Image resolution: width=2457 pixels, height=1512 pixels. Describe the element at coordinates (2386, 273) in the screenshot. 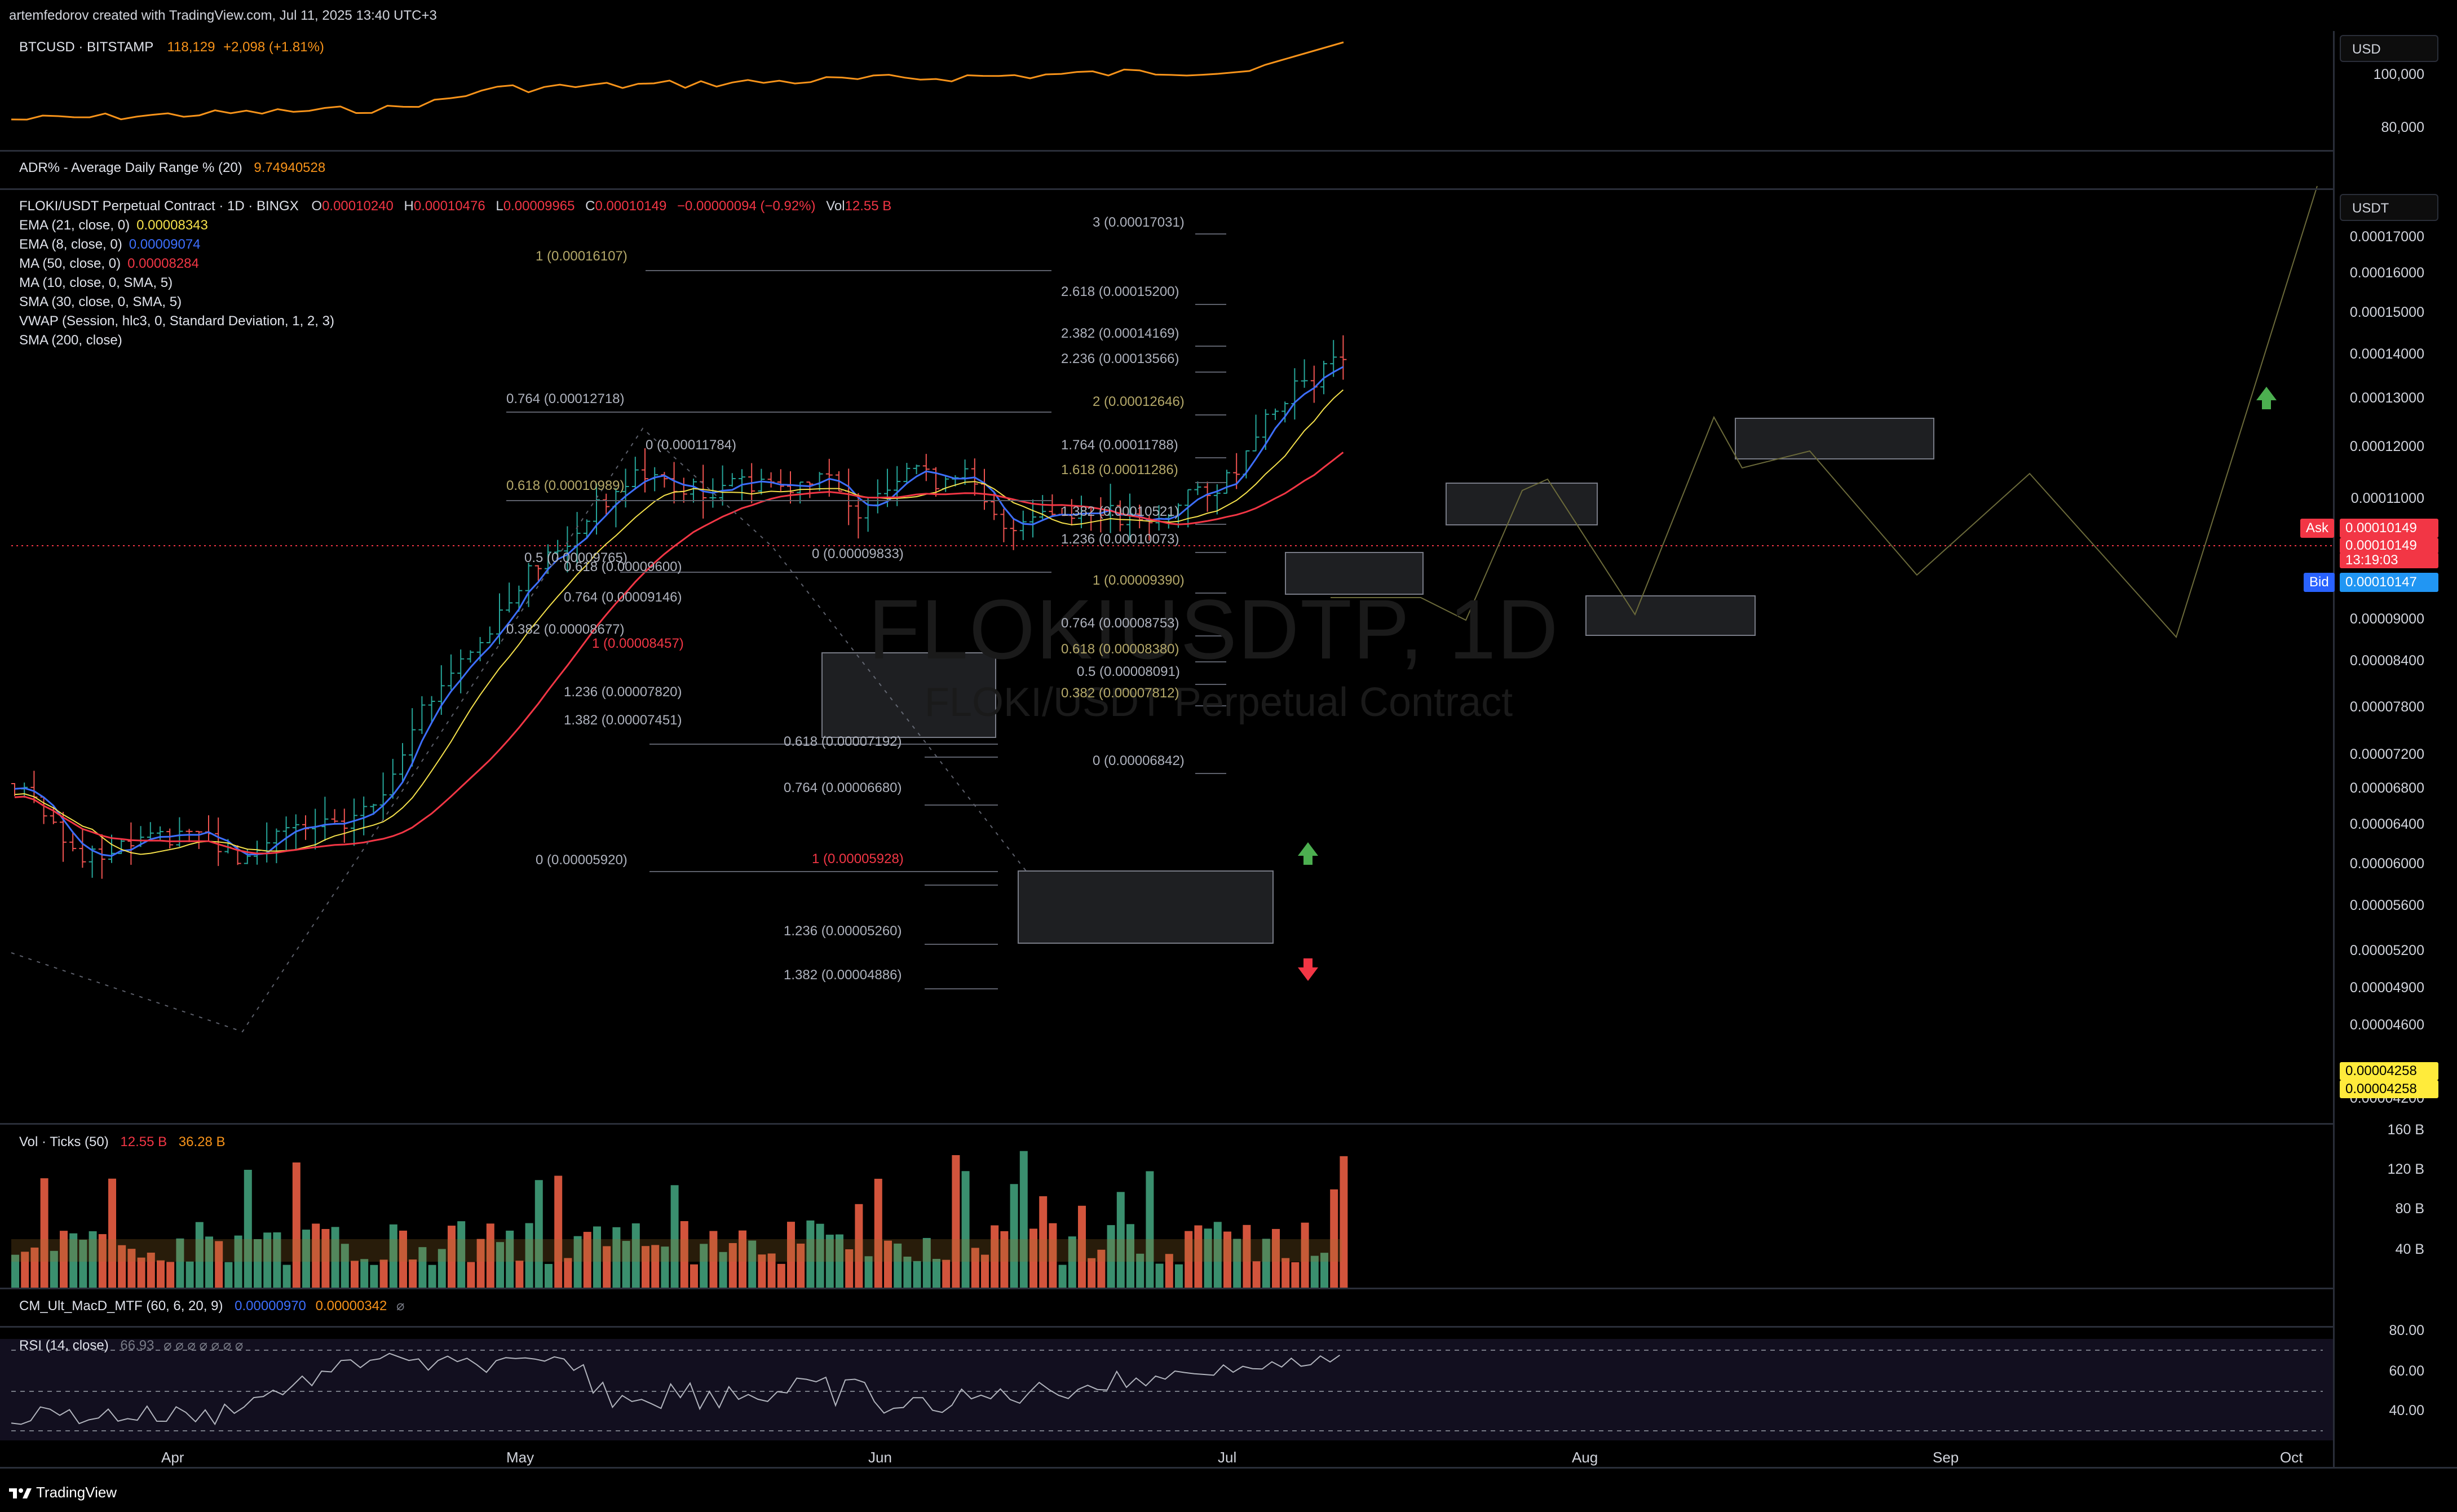

I see `price-axis-label: 0.00016000` at that location.